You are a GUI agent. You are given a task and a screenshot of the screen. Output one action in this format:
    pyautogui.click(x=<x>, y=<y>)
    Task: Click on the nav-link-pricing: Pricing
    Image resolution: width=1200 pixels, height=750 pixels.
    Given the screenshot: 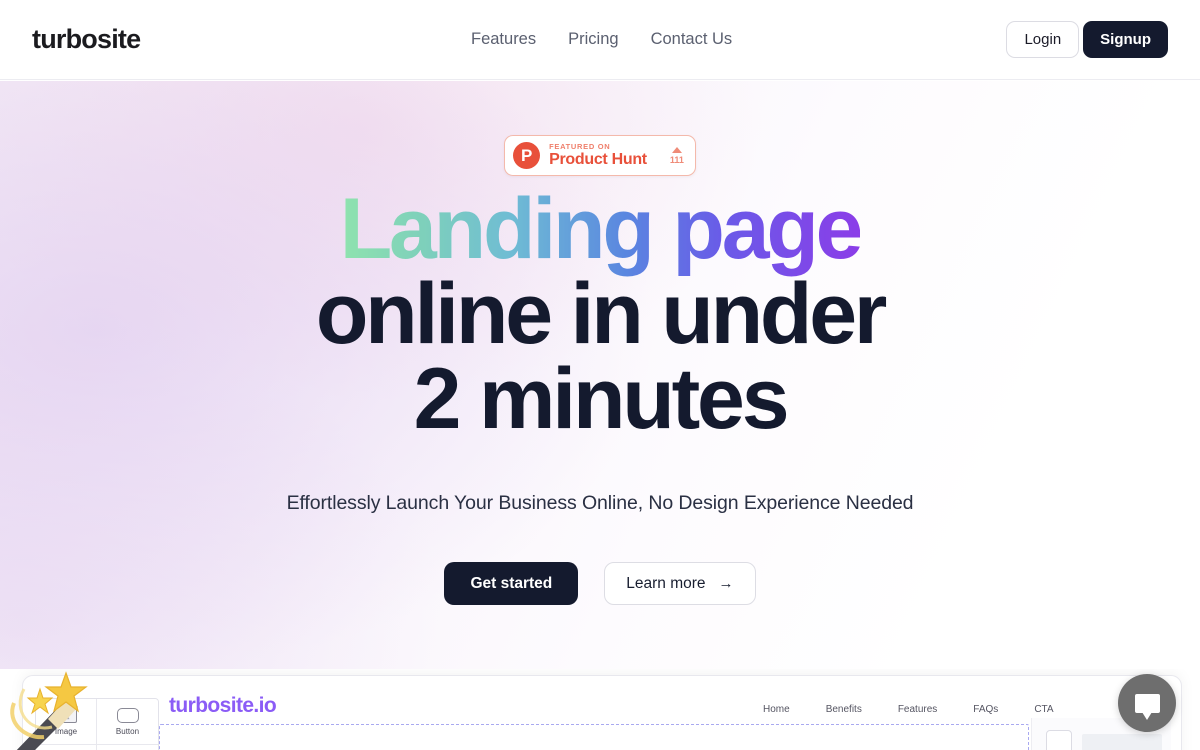 What is the action you would take?
    pyautogui.click(x=593, y=39)
    